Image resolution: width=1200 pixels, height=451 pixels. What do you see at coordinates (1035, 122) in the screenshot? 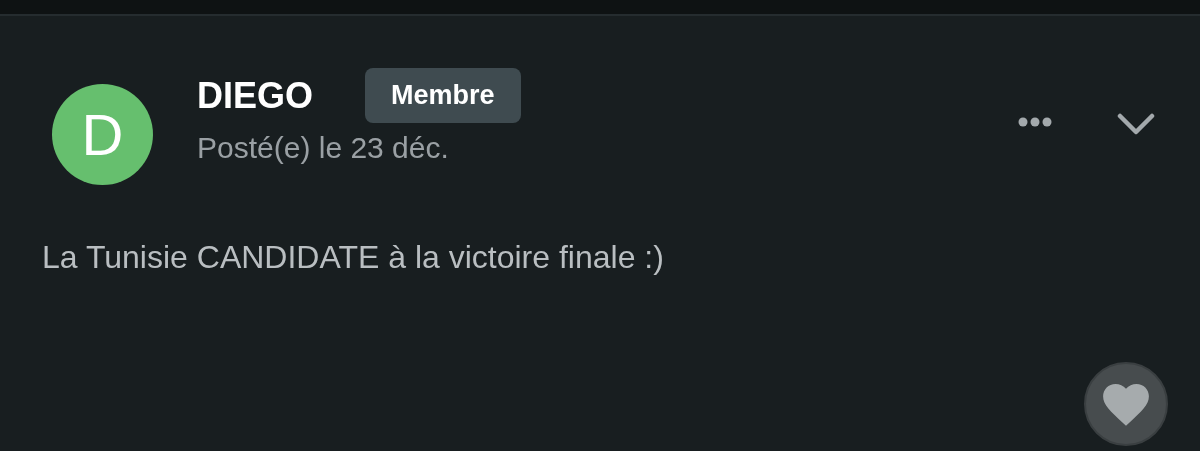
I see `more-icon` at bounding box center [1035, 122].